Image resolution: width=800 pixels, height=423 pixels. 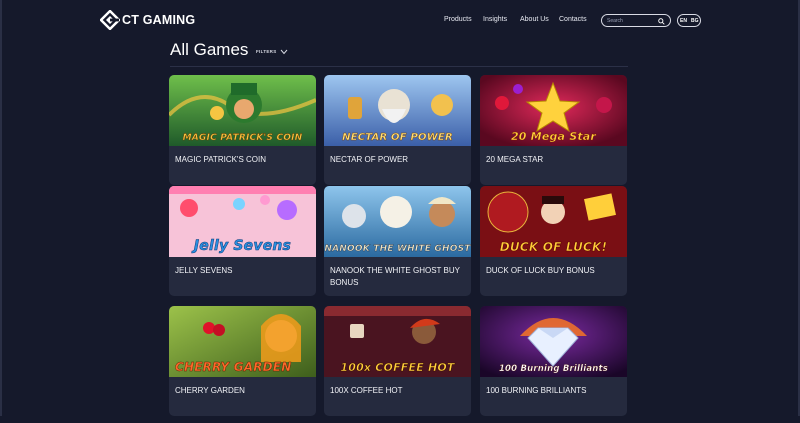 I want to click on game-art-title: Jelly Sevens, so click(x=242, y=246).